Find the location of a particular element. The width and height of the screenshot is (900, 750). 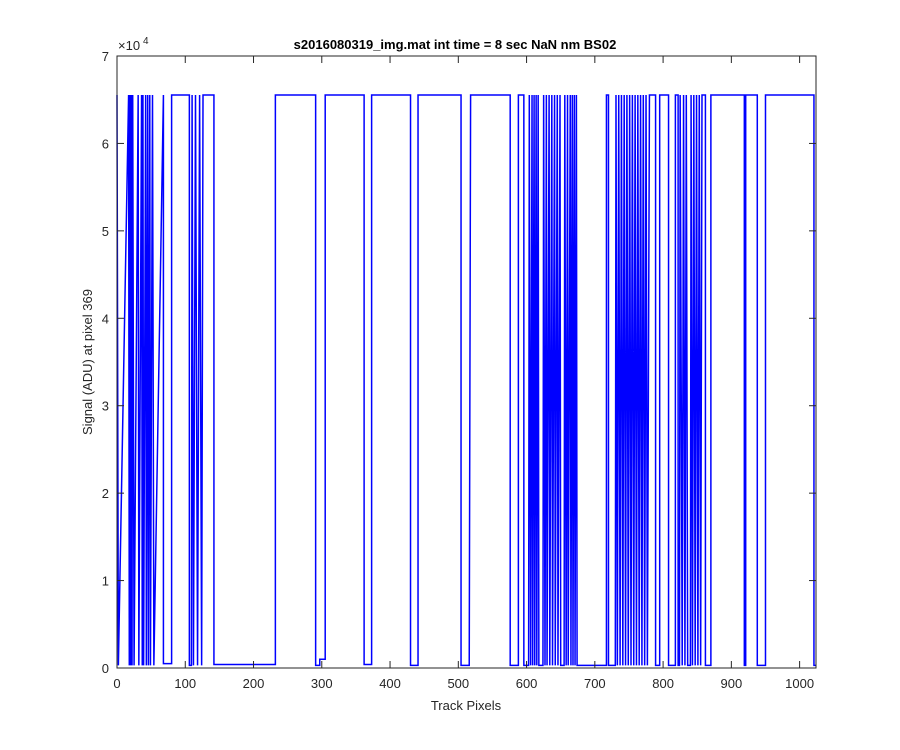

x-tick-label: 500 is located at coordinates (458, 683).